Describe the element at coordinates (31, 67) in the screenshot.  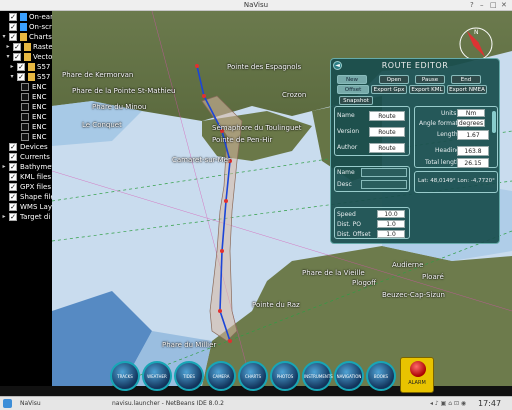
I see `folder-icon` at that location.